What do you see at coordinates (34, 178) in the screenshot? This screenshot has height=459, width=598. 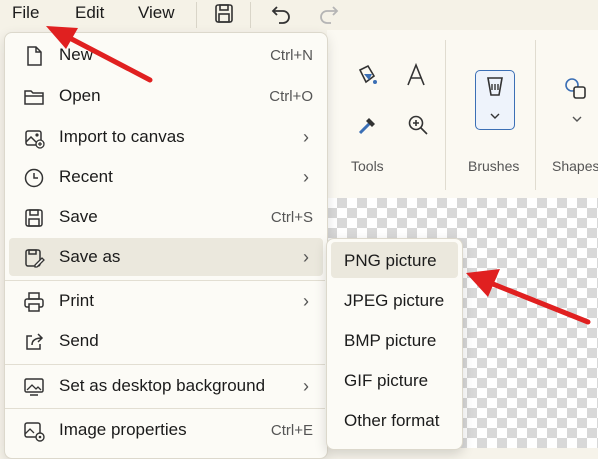 I see `clock-icon` at bounding box center [34, 178].